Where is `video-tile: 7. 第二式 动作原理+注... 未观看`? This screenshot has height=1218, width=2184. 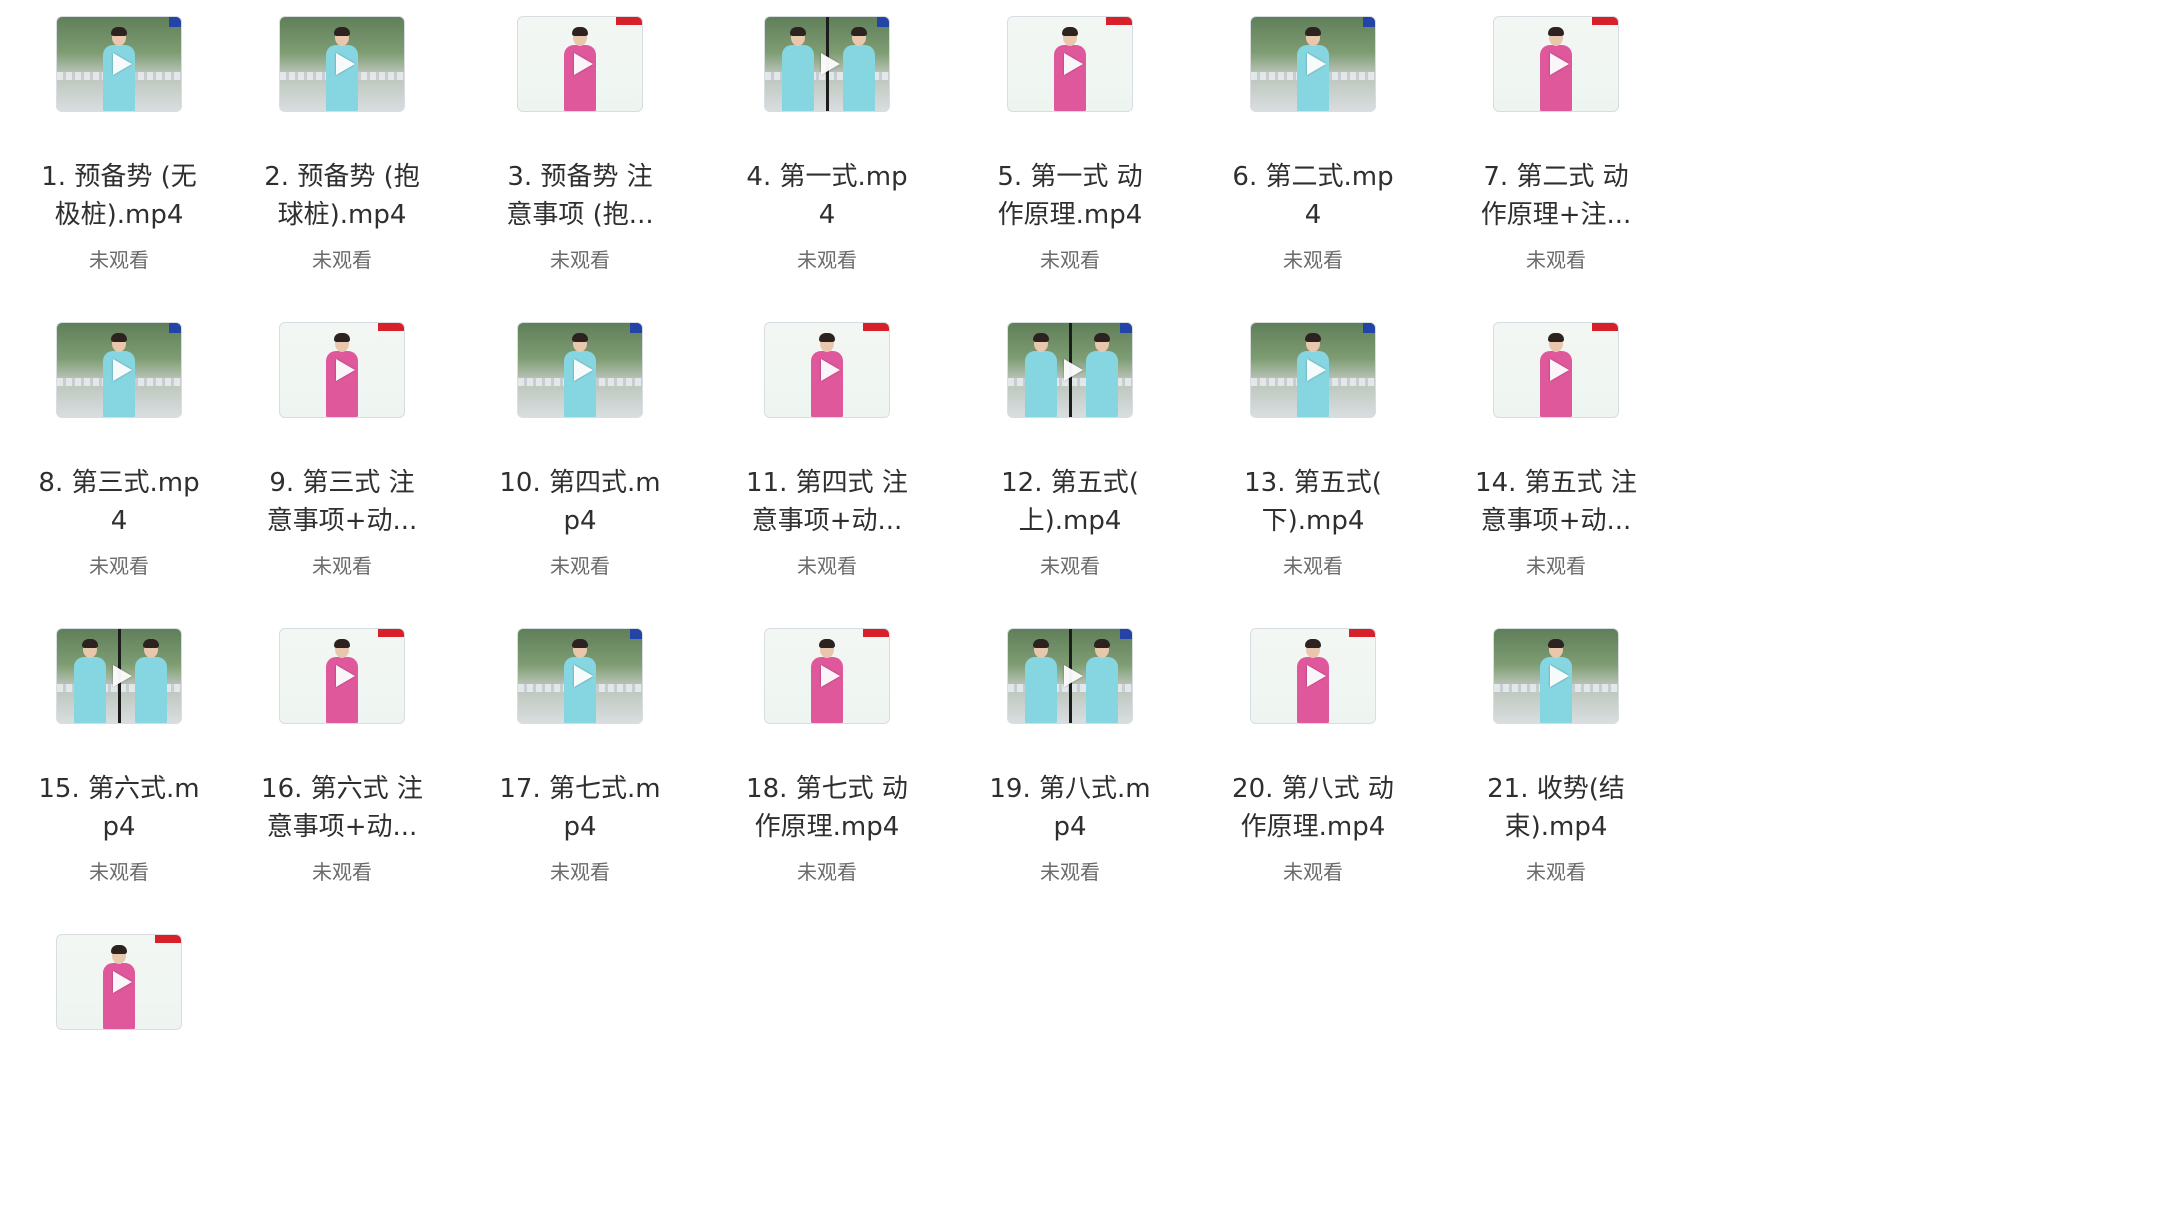 video-tile: 7. 第二式 动作原理+注... 未观看 is located at coordinates (1556, 150).